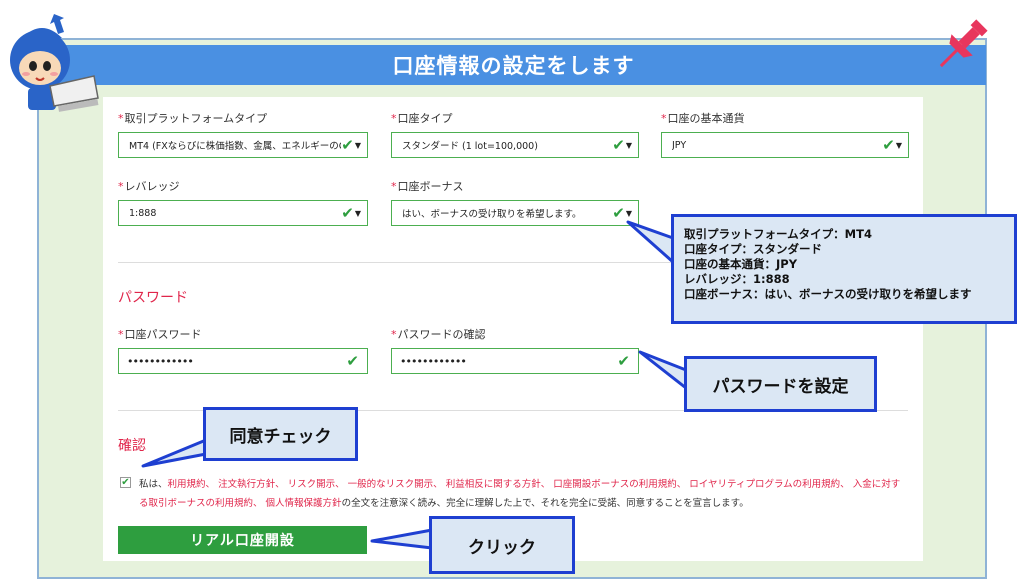  What do you see at coordinates (741, 264) in the screenshot?
I see `summary-line: 口座の基本通貨：JPY` at bounding box center [741, 264].